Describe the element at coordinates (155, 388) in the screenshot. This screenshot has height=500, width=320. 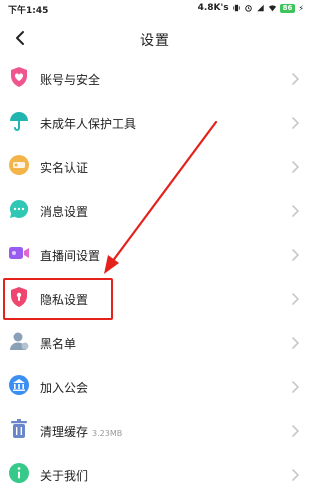
I see `settings-item-join-guild: 加入公会` at that location.